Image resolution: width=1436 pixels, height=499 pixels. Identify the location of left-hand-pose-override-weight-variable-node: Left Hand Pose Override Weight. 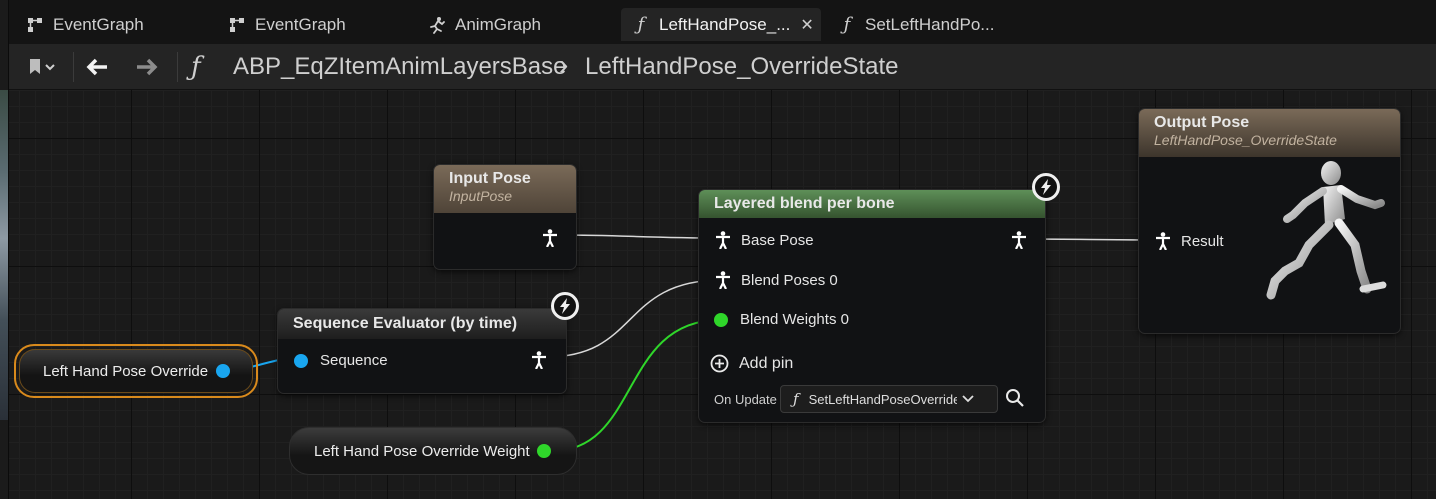
(433, 451).